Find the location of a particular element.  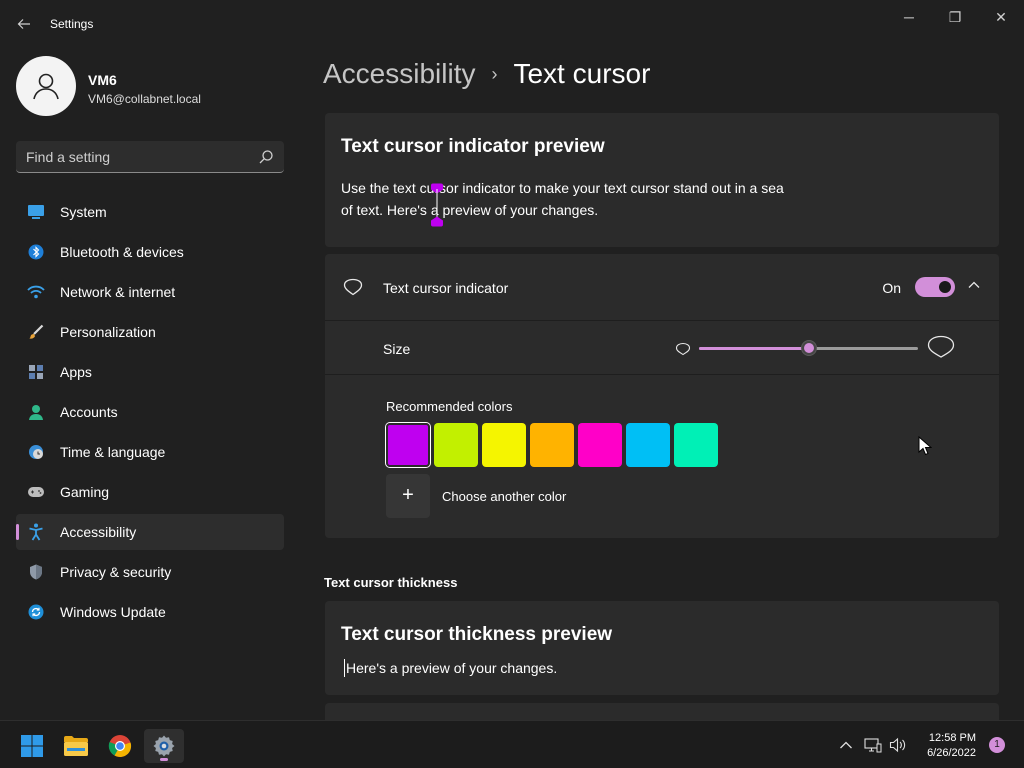

back-arrow-icon is located at coordinates (23, 24).